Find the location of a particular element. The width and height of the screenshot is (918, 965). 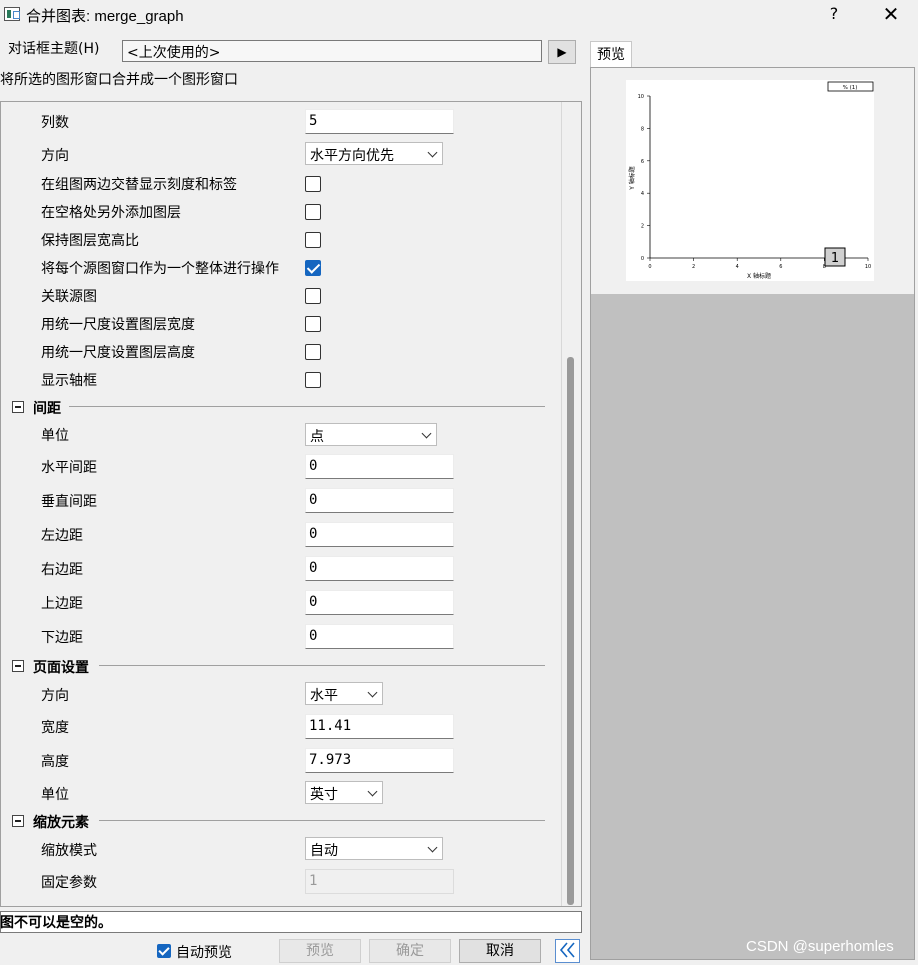

close-button: ✕ is located at coordinates (891, 14).